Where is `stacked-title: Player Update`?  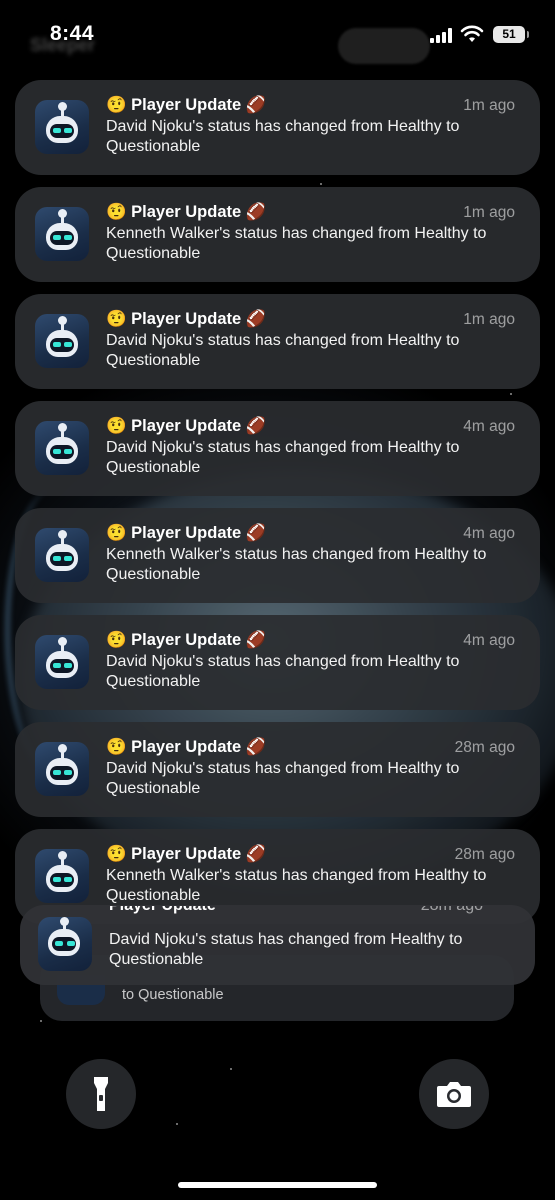
stacked-title: Player Update is located at coordinates (162, 910).